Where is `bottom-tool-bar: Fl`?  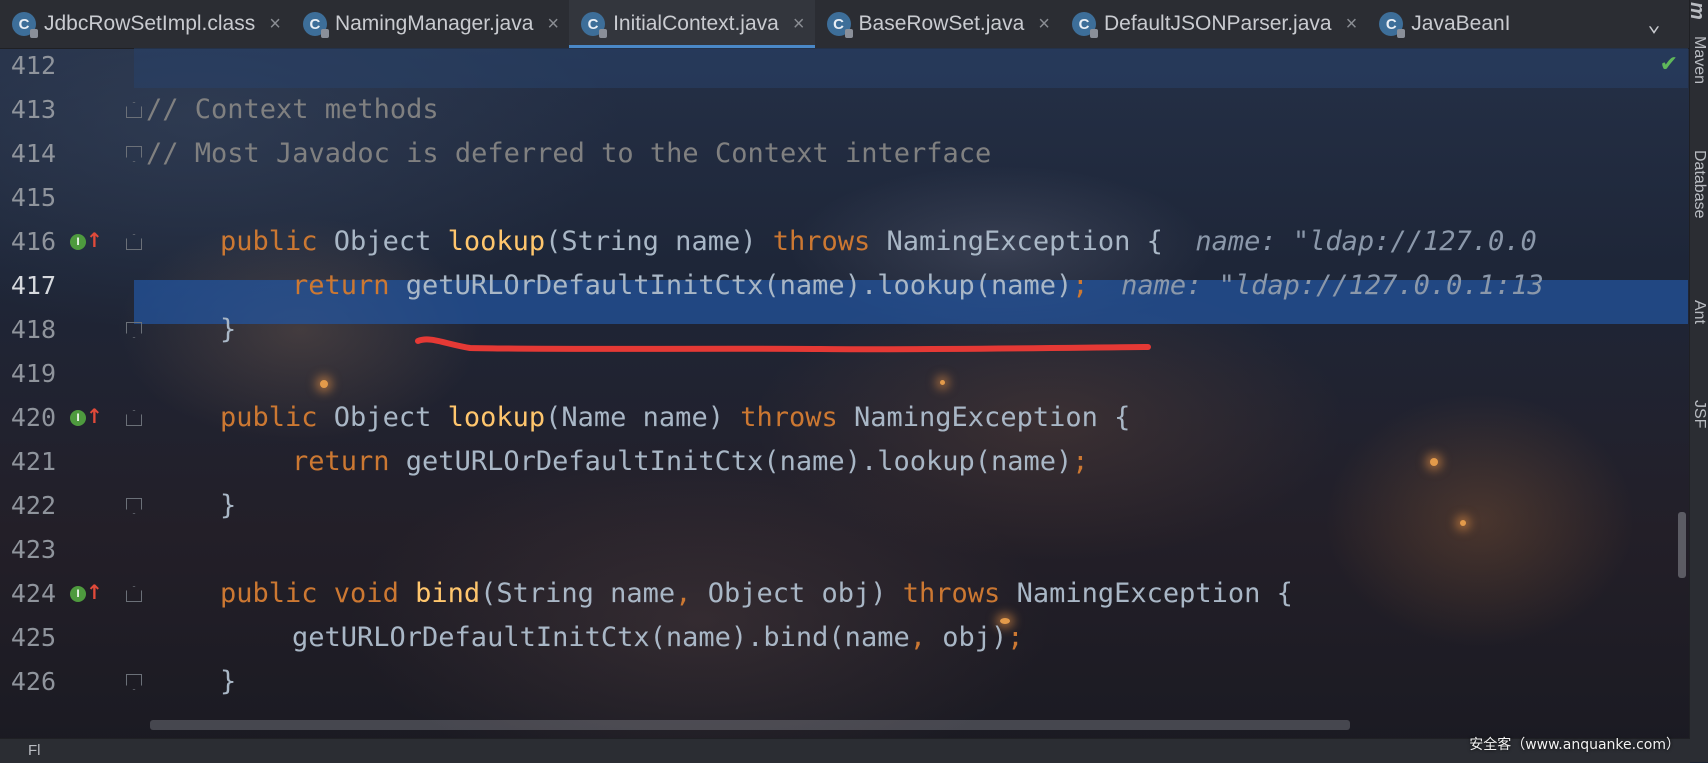 bottom-tool-bar: Fl is located at coordinates (845, 750).